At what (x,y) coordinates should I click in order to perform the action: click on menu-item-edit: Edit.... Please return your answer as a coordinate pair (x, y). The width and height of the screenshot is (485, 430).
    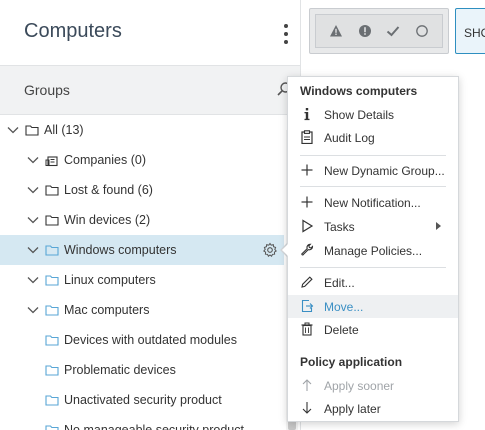
    Looking at the image, I should click on (373, 282).